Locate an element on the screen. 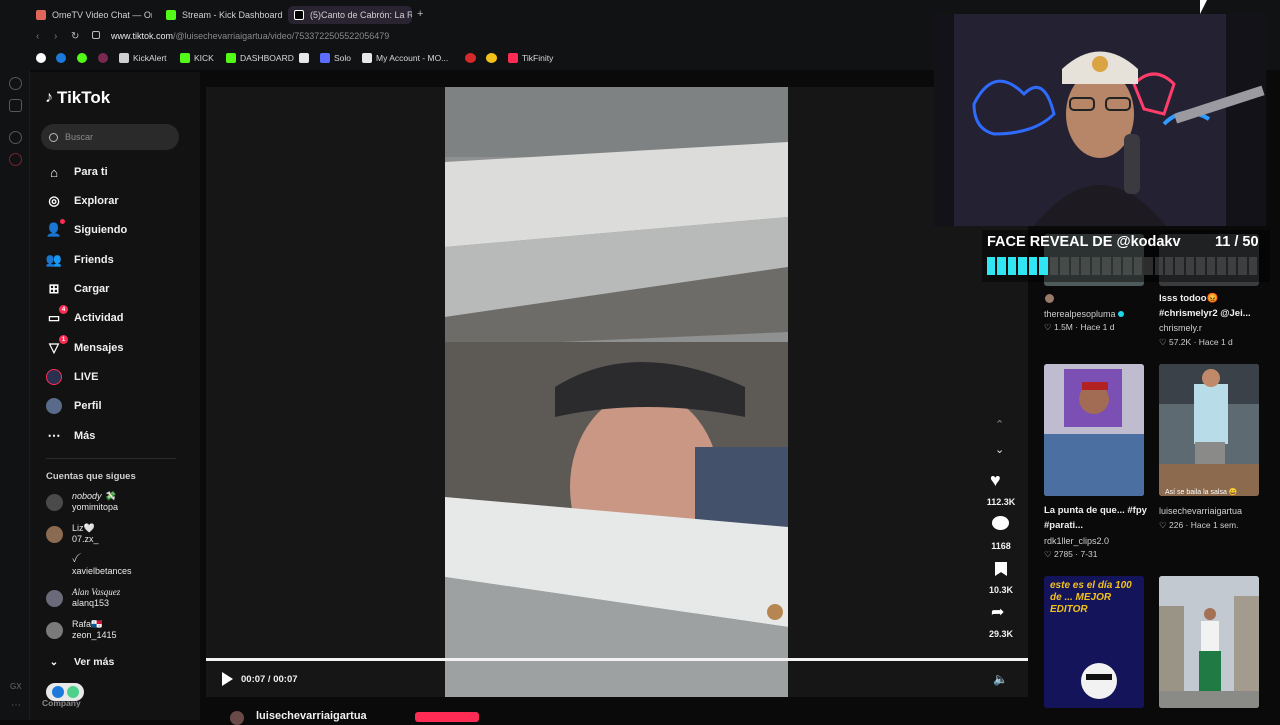 This screenshot has width=1280, height=725. streamer-webcam-overlay is located at coordinates (1100, 120).